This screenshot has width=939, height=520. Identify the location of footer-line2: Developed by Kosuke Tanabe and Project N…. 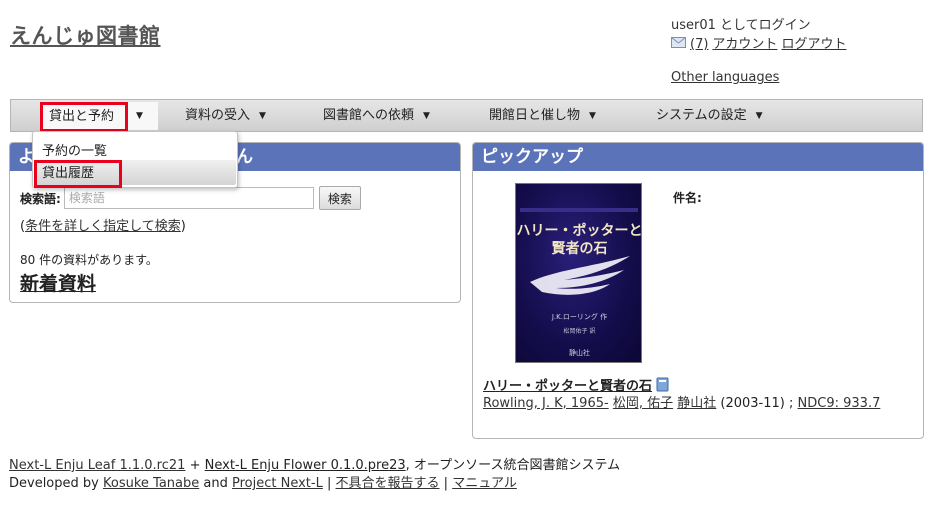
(314, 484).